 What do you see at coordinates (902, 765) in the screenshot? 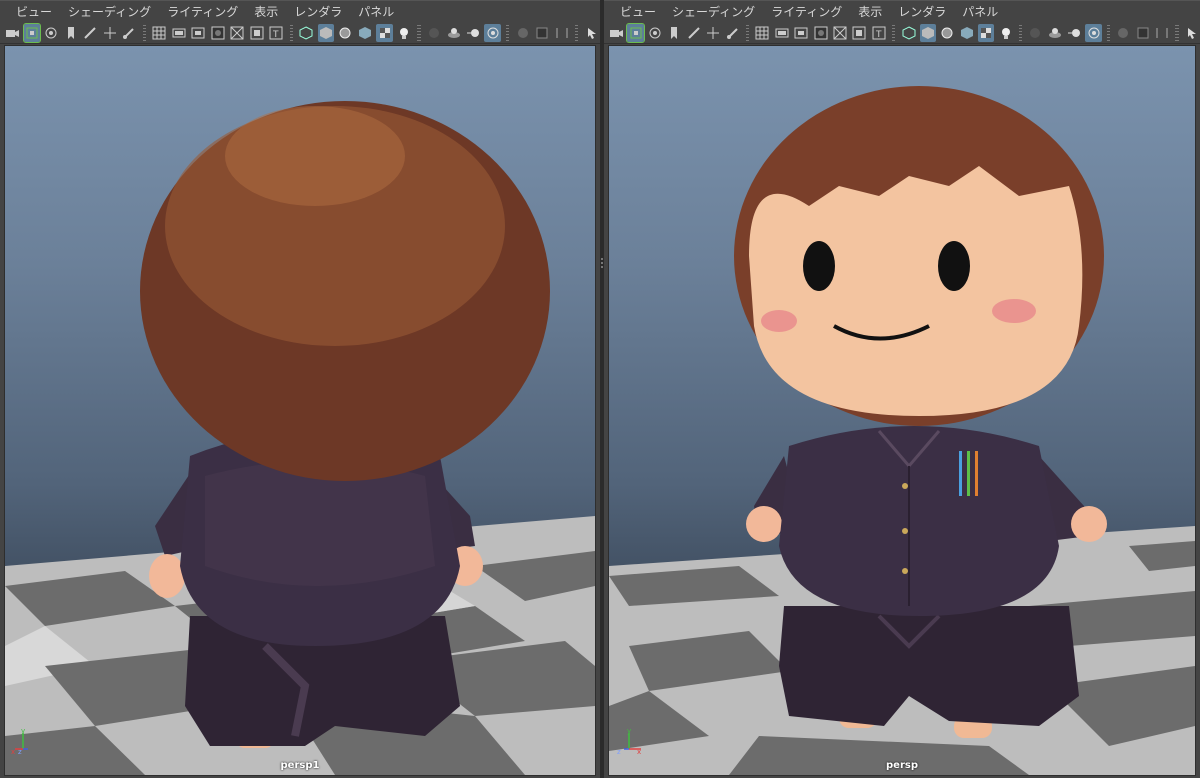
I see `camera-name-label: persp` at bounding box center [902, 765].